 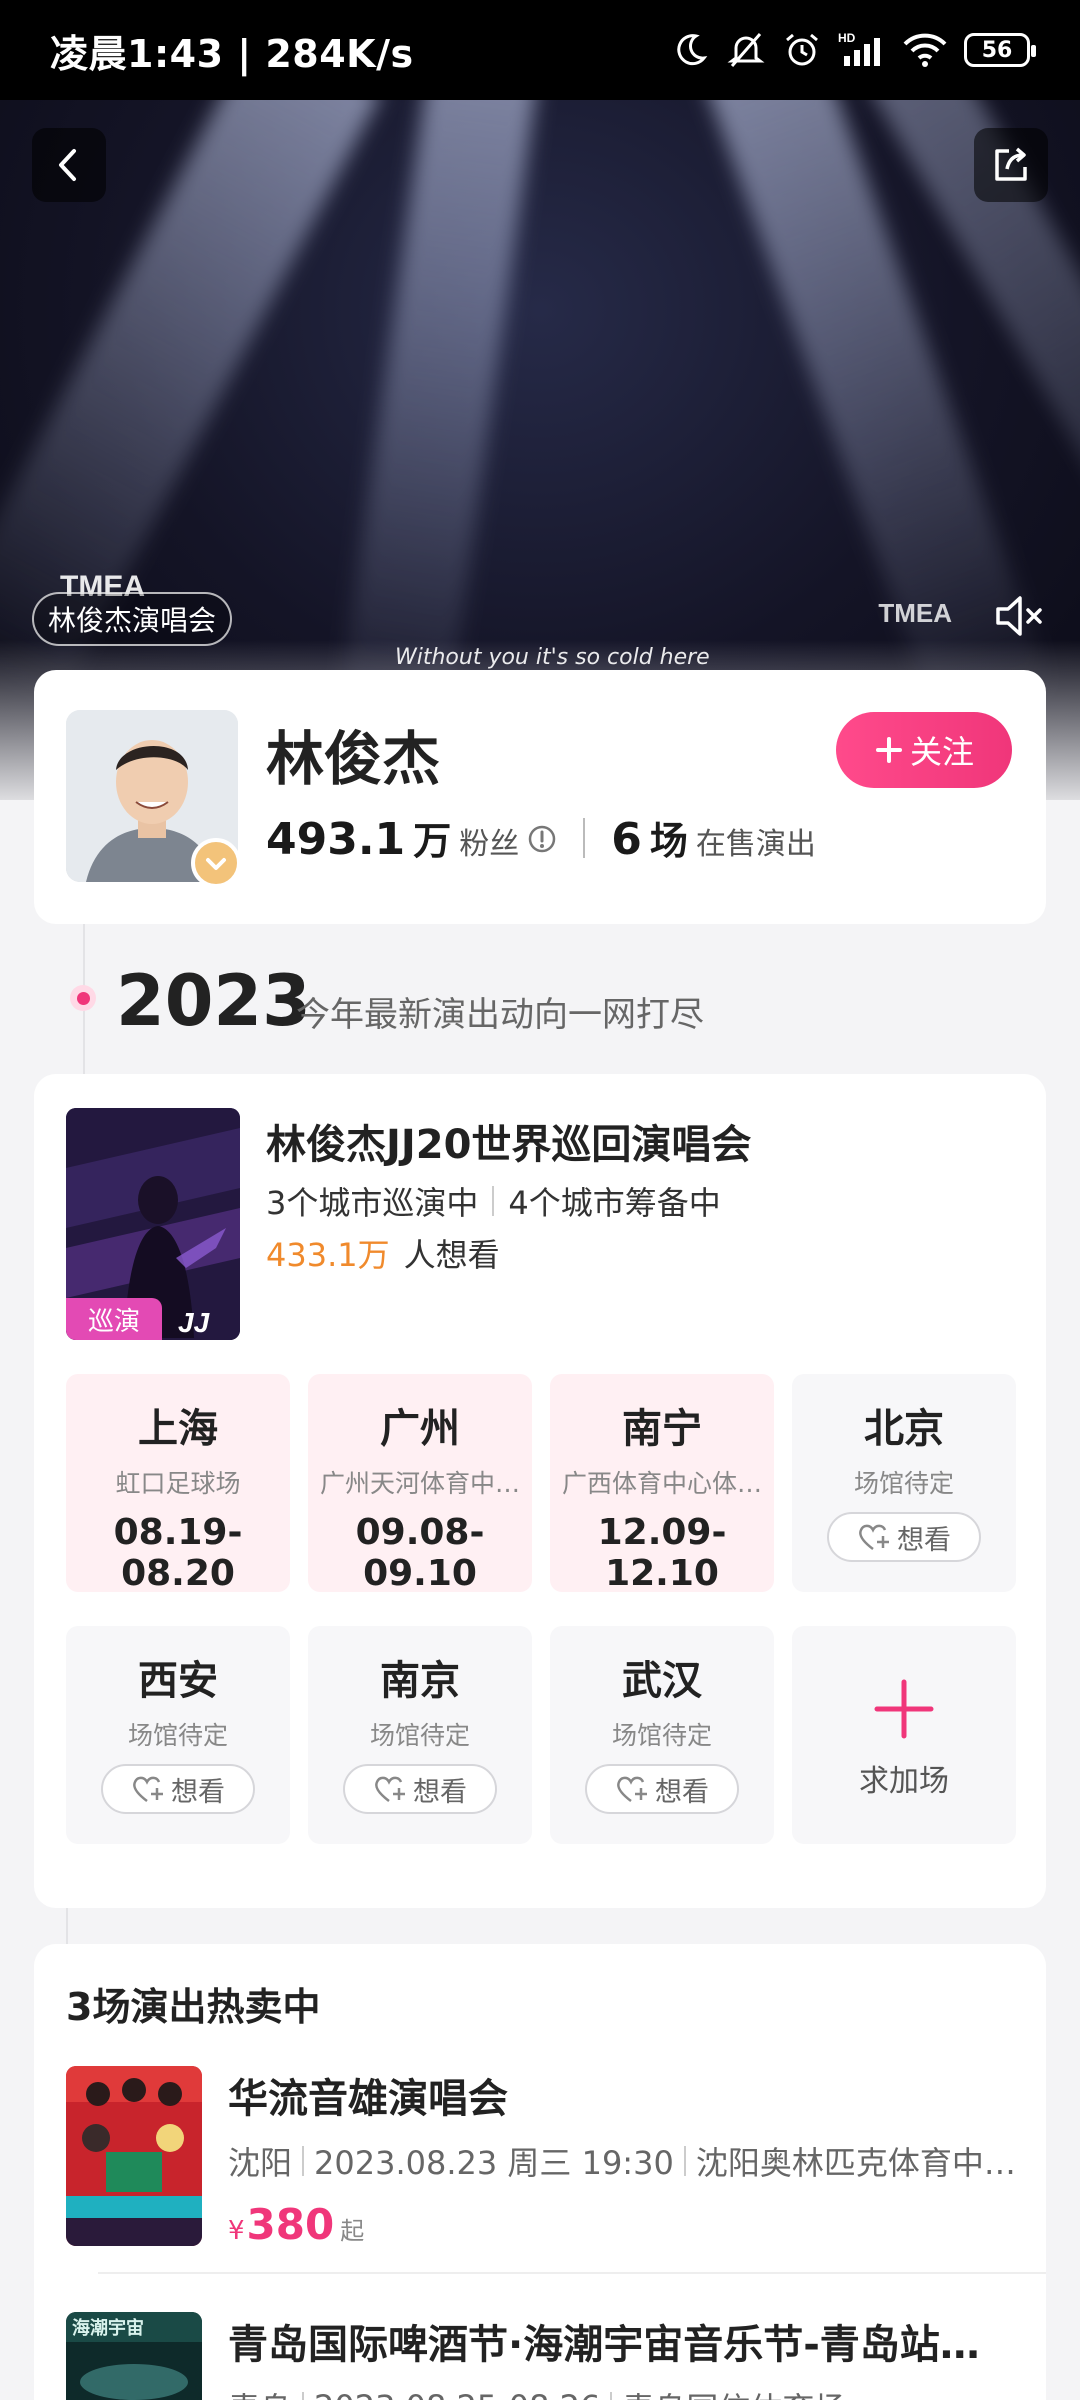 What do you see at coordinates (540, 797) in the screenshot?
I see `artist-card: 林俊杰 关注 493.1 万 粉丝 6 场 在售演出` at bounding box center [540, 797].